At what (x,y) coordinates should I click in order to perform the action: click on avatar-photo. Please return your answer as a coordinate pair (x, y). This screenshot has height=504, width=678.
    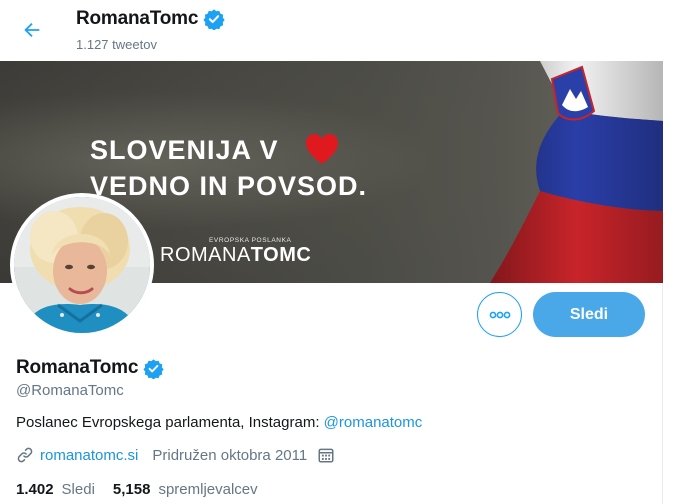
    Looking at the image, I should click on (82, 265).